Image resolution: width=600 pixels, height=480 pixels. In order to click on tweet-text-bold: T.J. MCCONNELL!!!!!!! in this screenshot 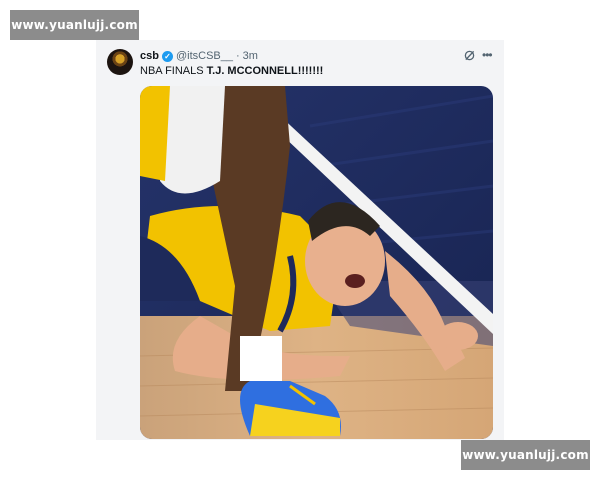, I will do `click(265, 71)`.